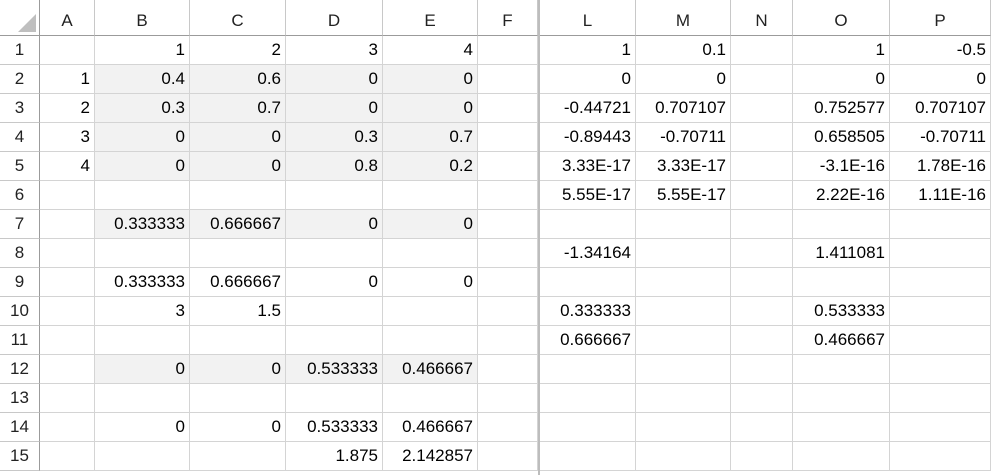  Describe the element at coordinates (142, 224) in the screenshot. I see `cell-b7: 0.333333` at that location.